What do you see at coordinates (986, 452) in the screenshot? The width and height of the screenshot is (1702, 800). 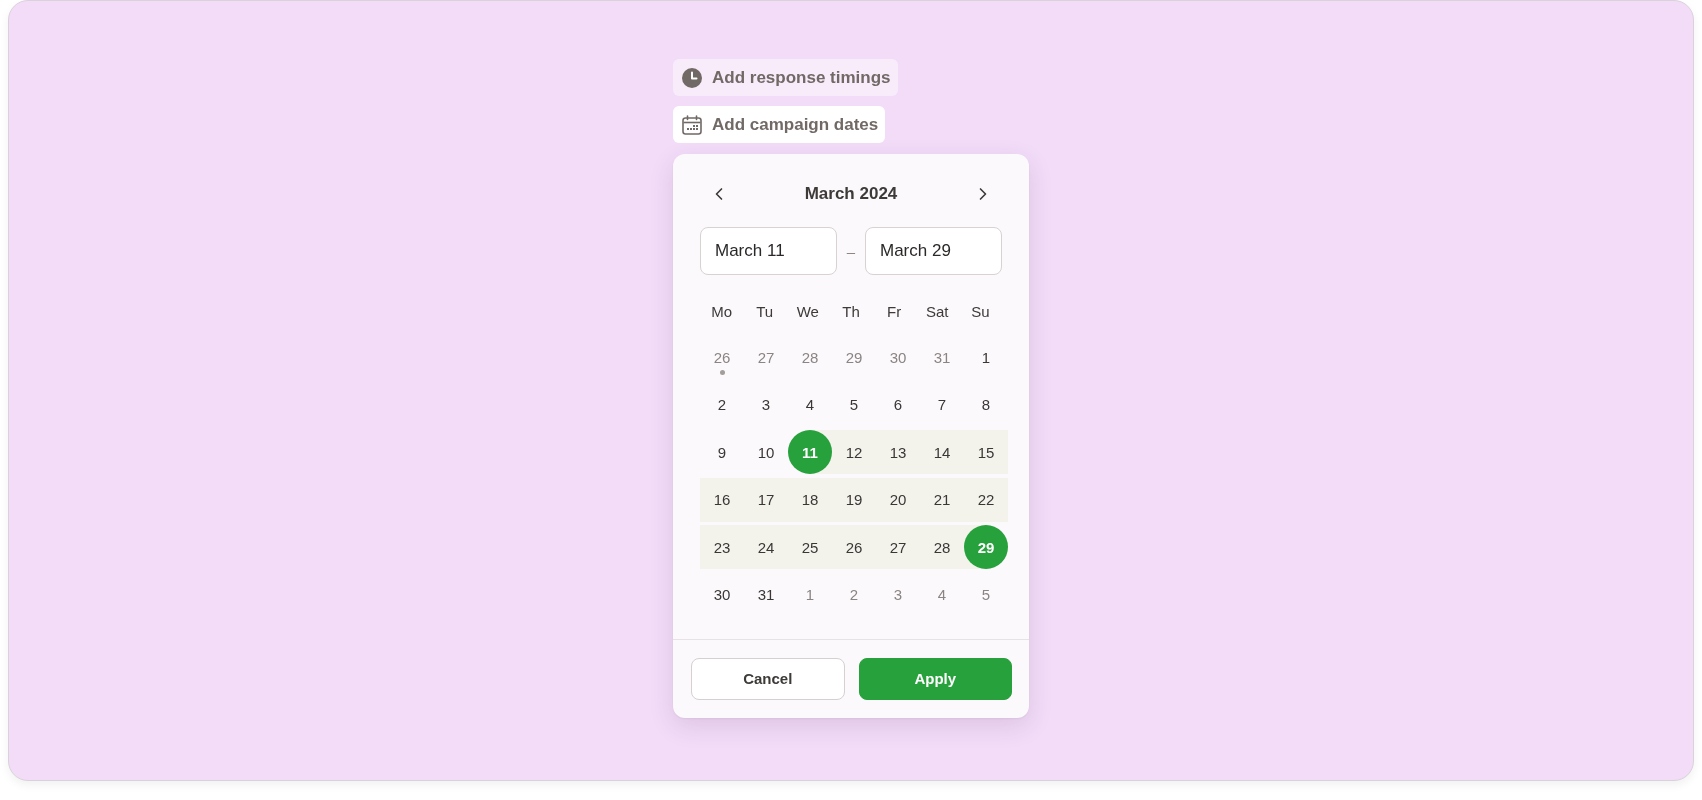 I see `calendar-day: 15` at bounding box center [986, 452].